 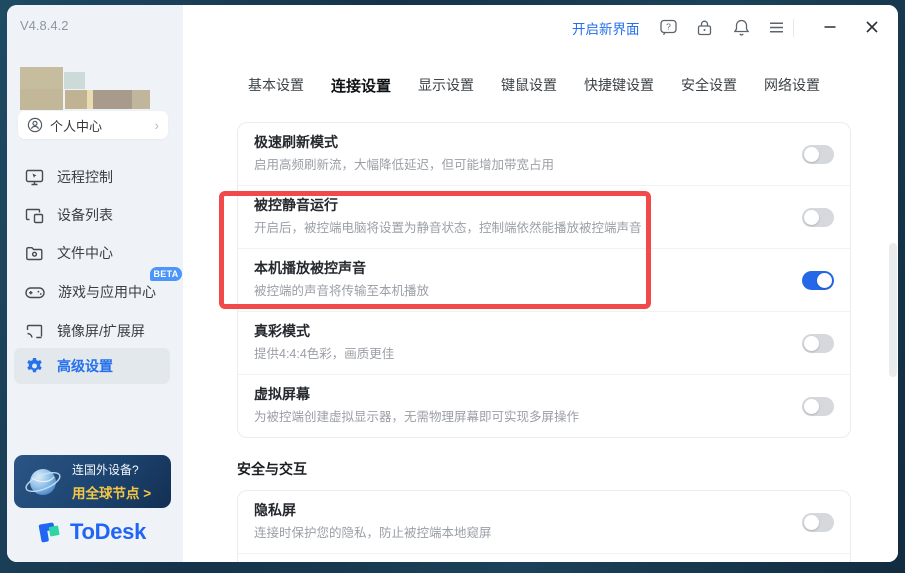 What do you see at coordinates (606, 28) in the screenshot?
I see `open-new-ui-link: 开启新界面` at bounding box center [606, 28].